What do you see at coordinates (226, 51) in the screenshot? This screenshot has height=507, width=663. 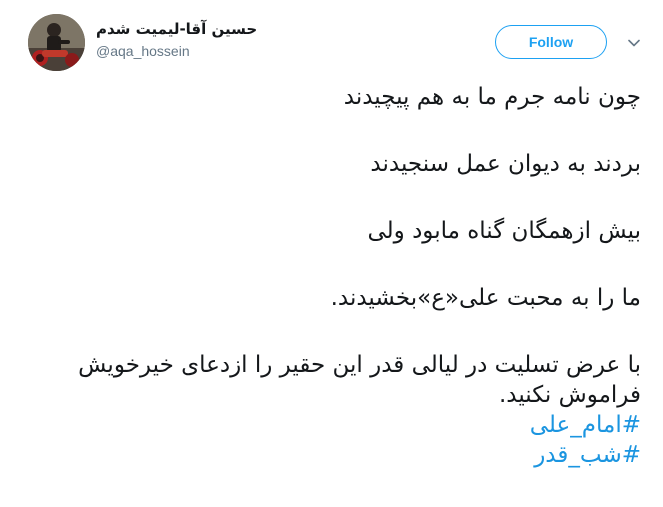 I see `user-handle: @aqa_hossein` at bounding box center [226, 51].